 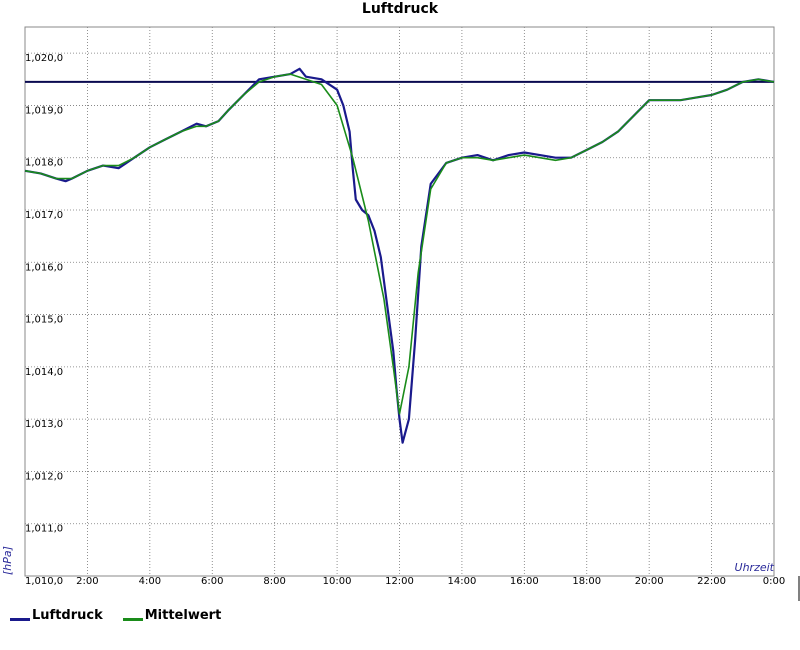 I want to click on chart-title: Luftdruck, so click(x=400, y=9).